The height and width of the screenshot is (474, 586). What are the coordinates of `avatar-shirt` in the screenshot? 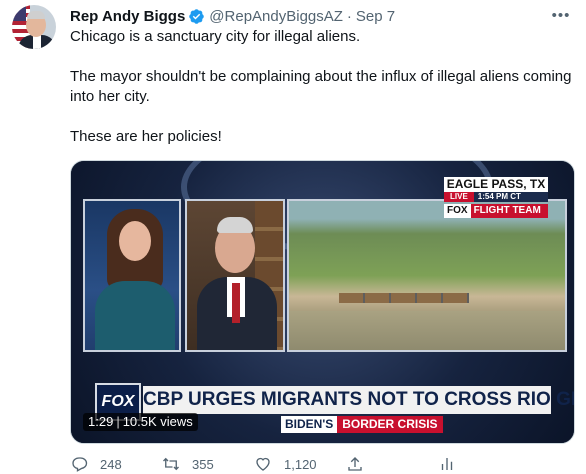 It's located at (37, 42).